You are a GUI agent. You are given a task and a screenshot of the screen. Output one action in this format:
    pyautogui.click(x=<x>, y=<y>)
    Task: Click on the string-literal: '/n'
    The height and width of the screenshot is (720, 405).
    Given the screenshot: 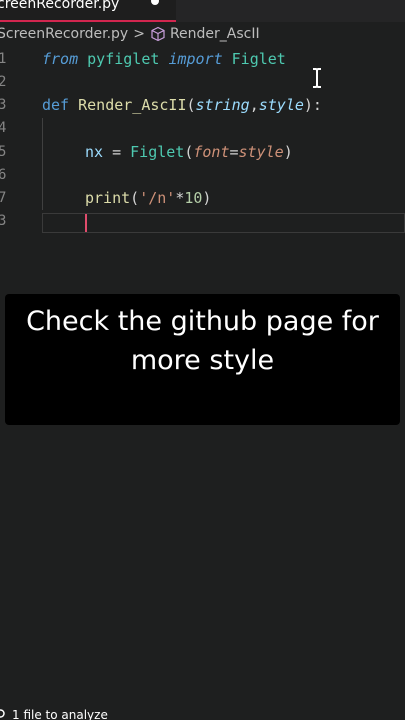 What is the action you would take?
    pyautogui.click(x=157, y=198)
    